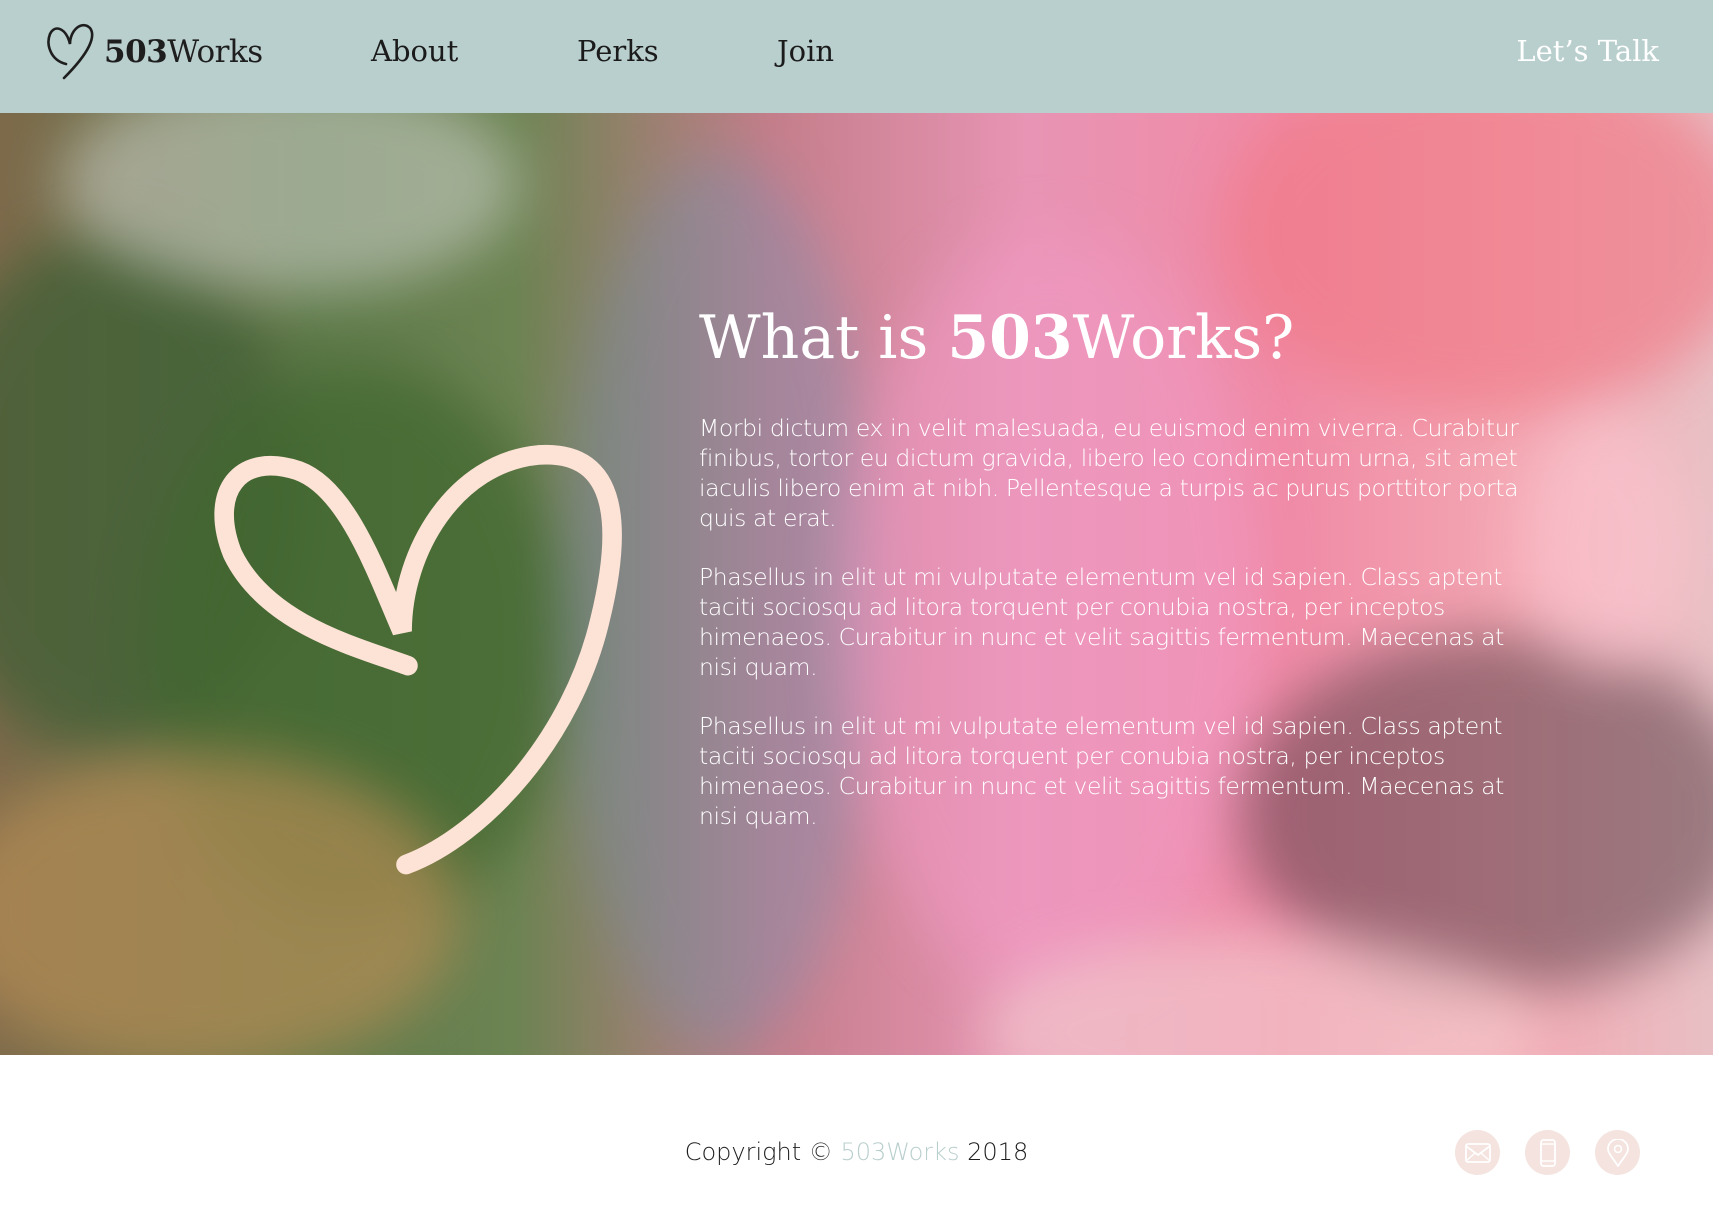 The height and width of the screenshot is (1232, 1713). I want to click on contact-icons, so click(1547, 1152).